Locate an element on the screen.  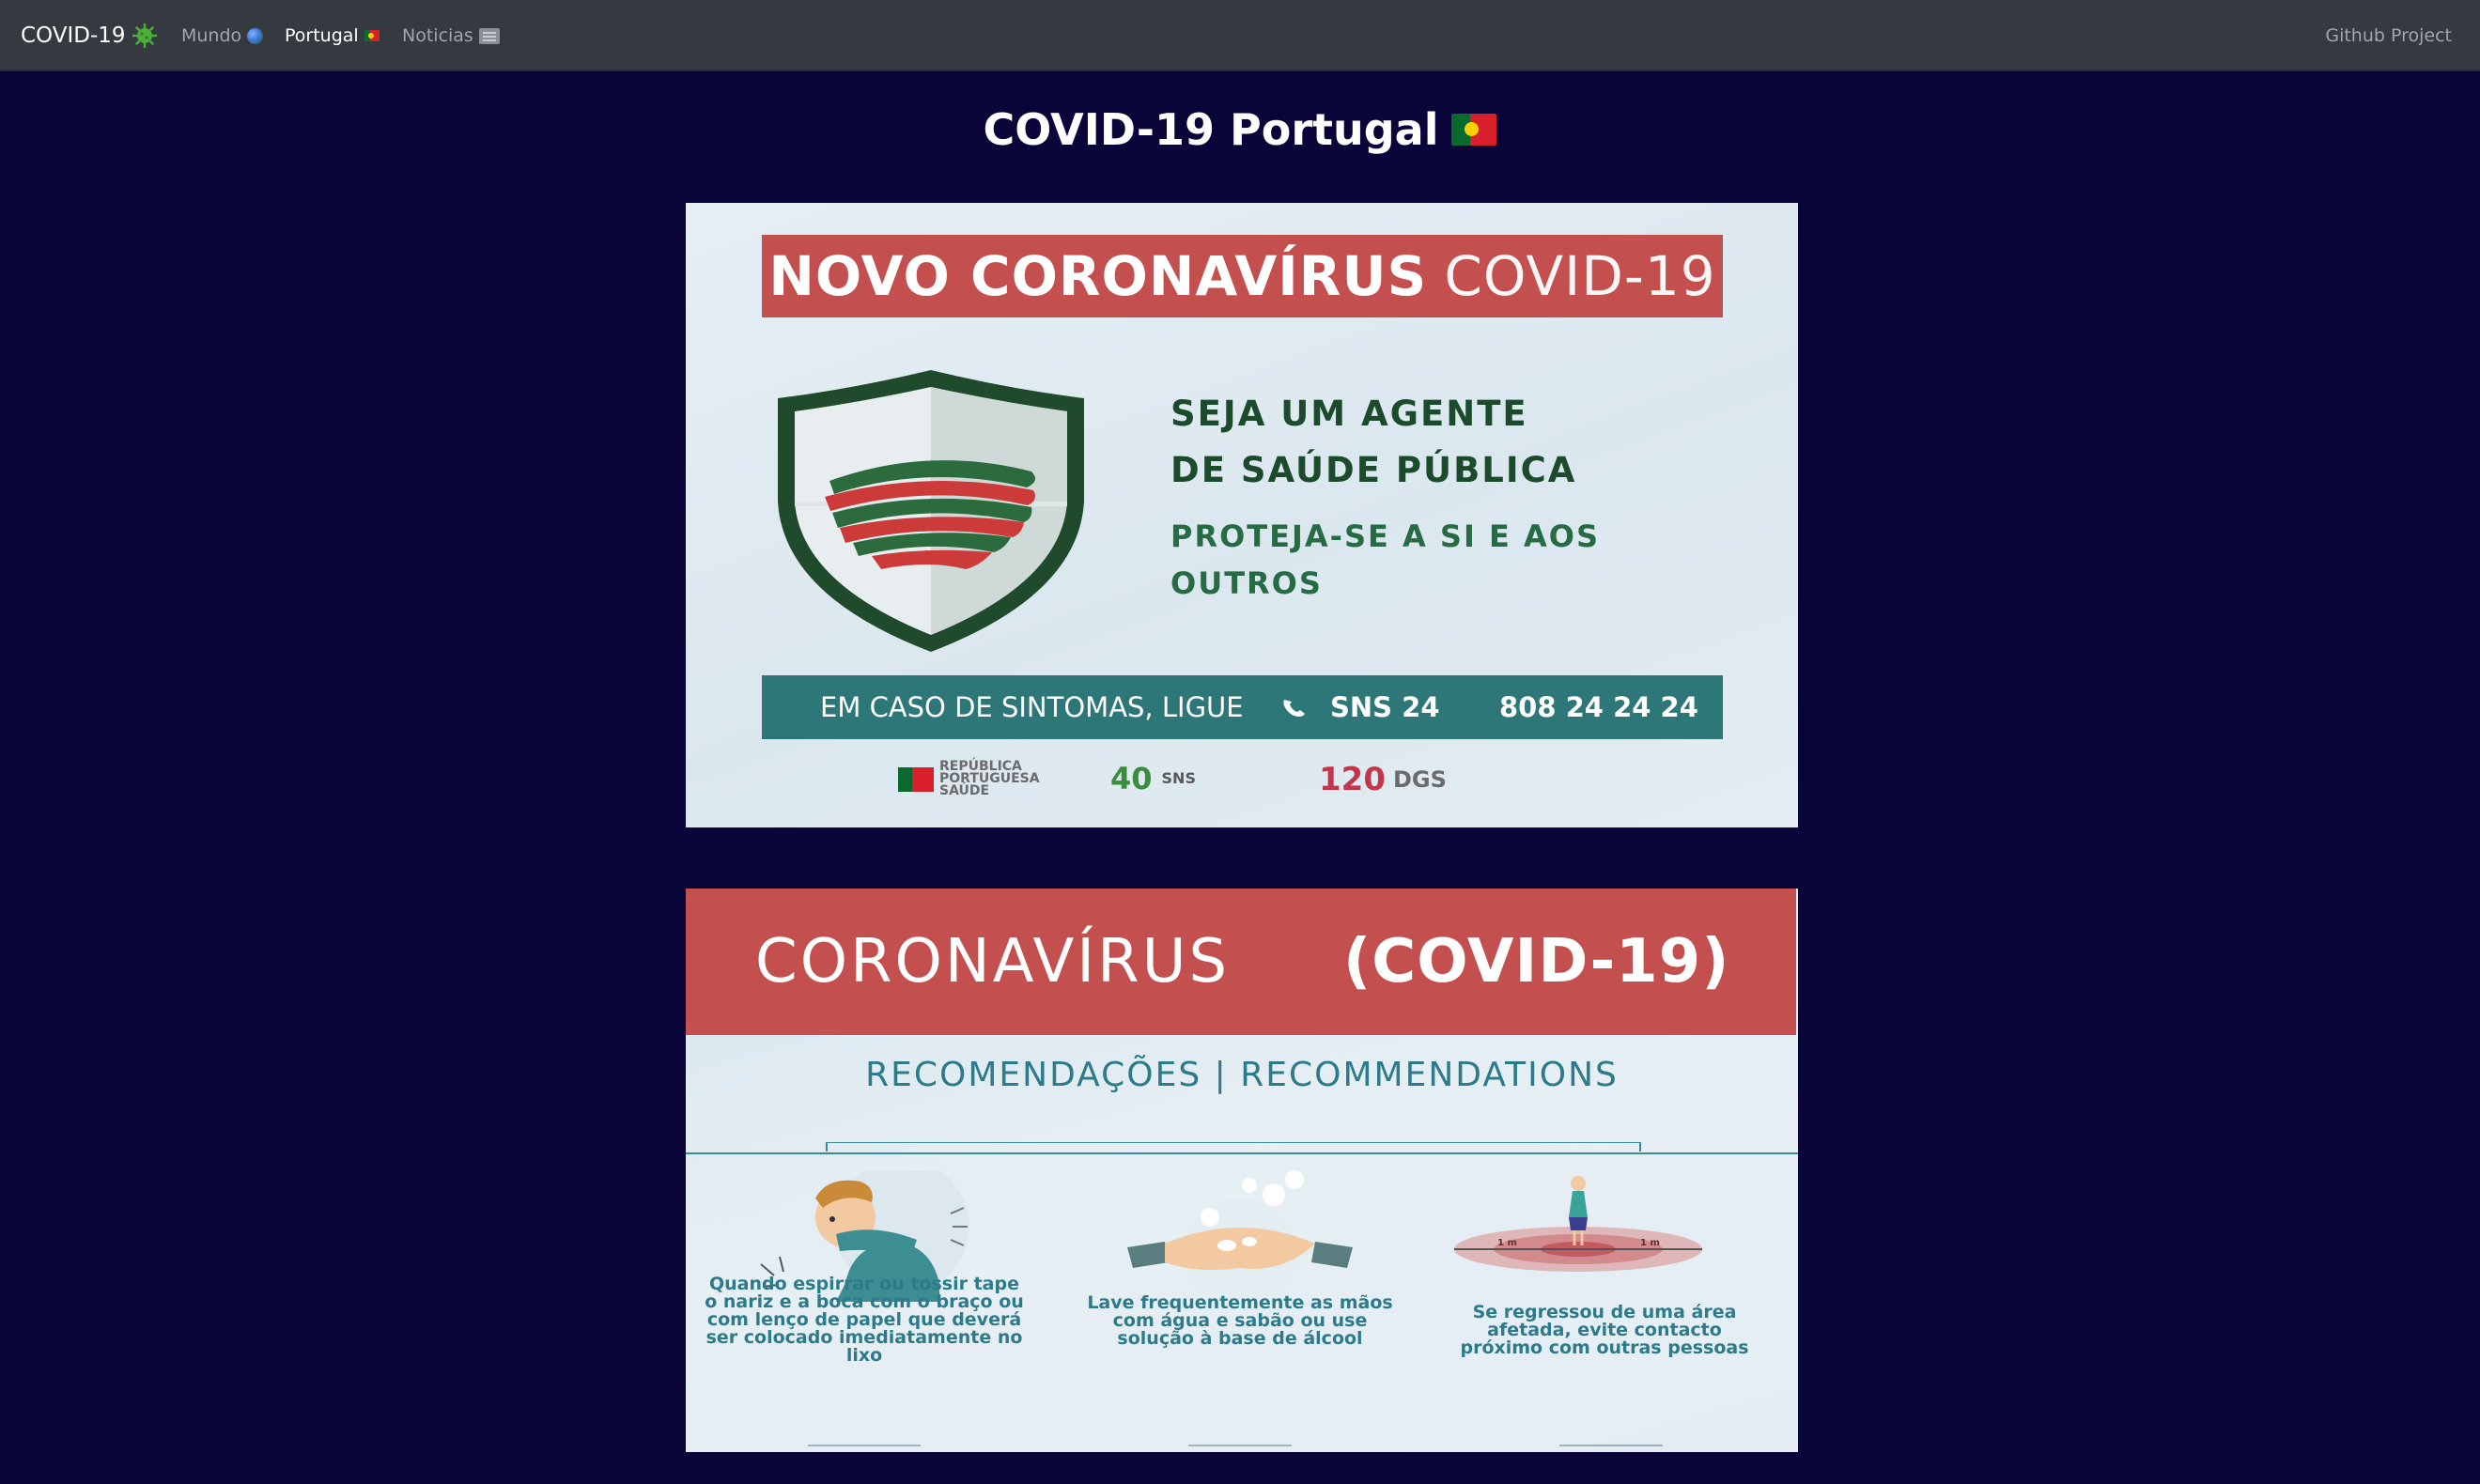
poster2-header-light: CORONAVÍRUS is located at coordinates (993, 962).